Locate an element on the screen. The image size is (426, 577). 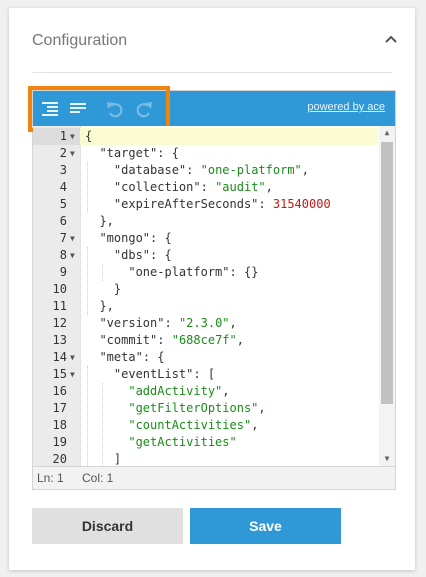
line-number: 16 is located at coordinates (59, 391).